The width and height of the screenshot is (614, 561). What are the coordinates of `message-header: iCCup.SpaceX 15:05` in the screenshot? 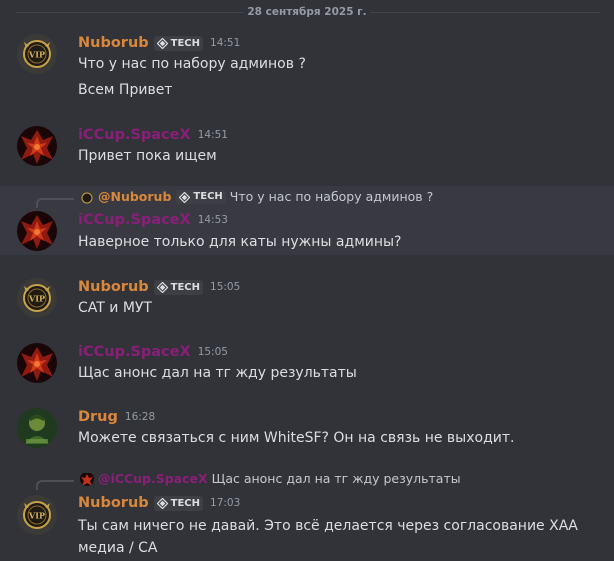 It's located at (153, 352).